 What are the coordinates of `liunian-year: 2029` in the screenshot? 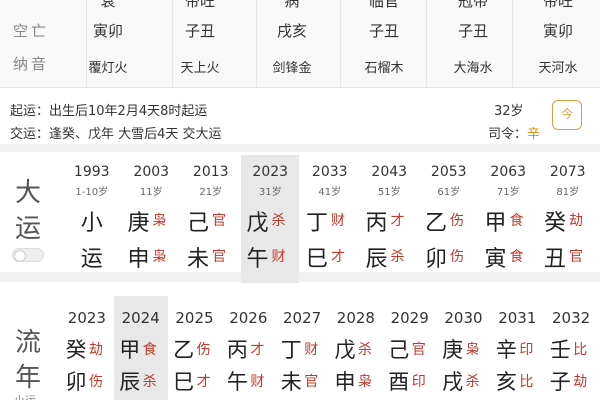 It's located at (409, 318).